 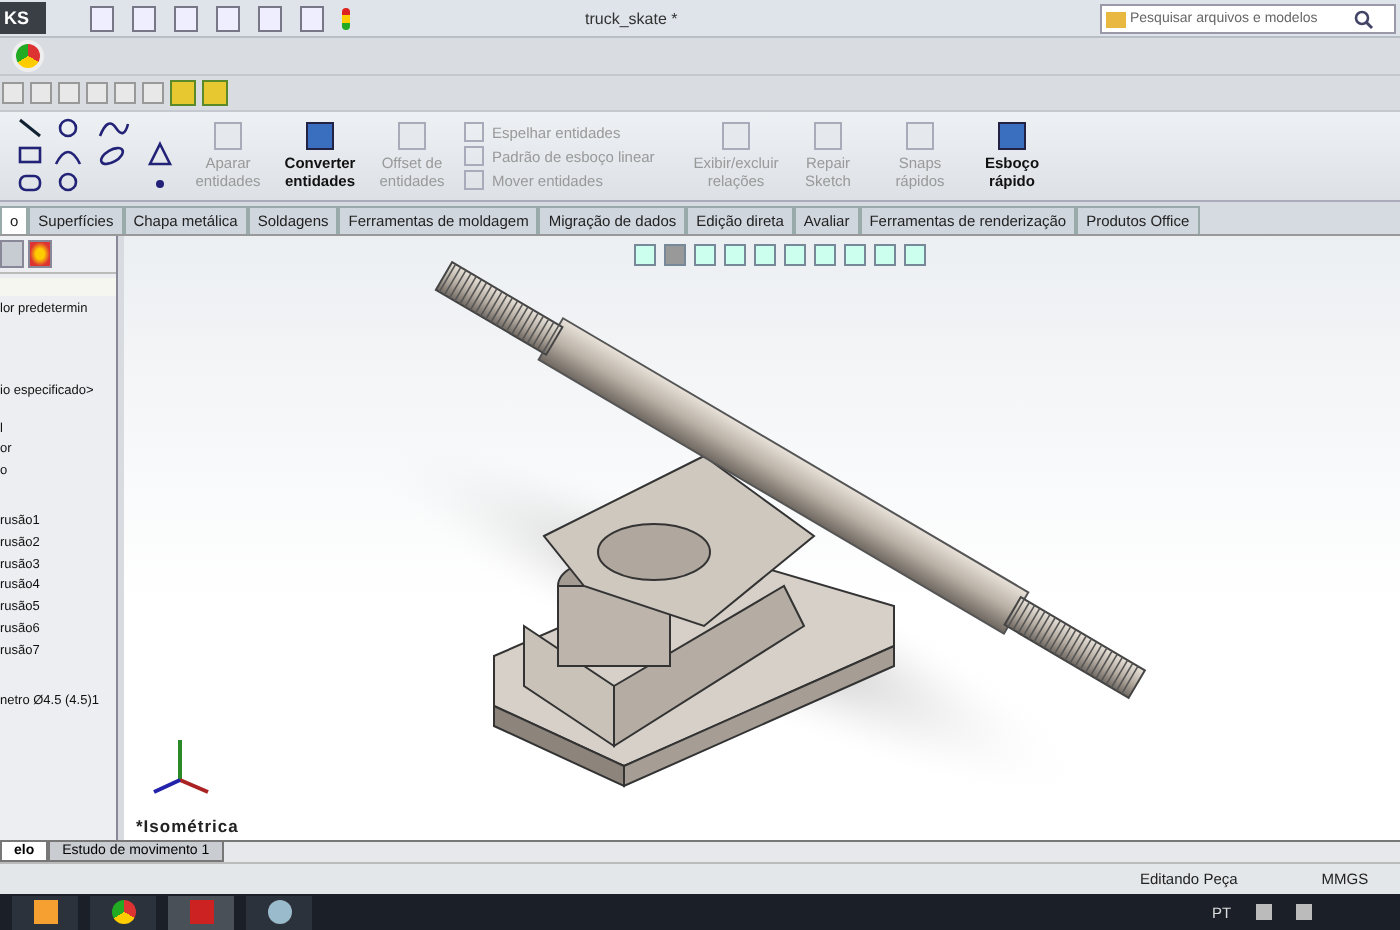 I want to click on window-title: truck_skate *, so click(x=631, y=18).